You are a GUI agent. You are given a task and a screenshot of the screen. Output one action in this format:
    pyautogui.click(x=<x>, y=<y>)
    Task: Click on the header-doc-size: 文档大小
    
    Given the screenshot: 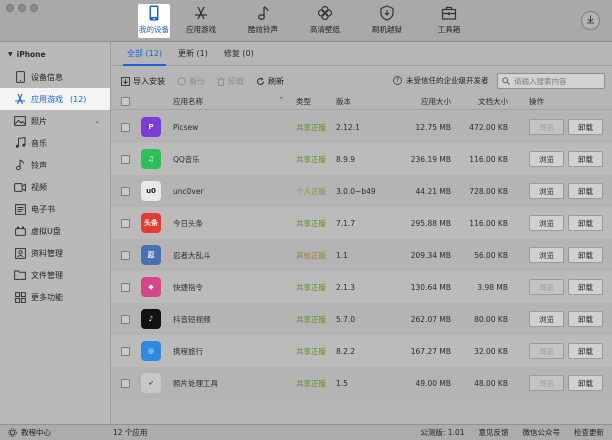 What is the action you would take?
    pyautogui.click(x=483, y=101)
    